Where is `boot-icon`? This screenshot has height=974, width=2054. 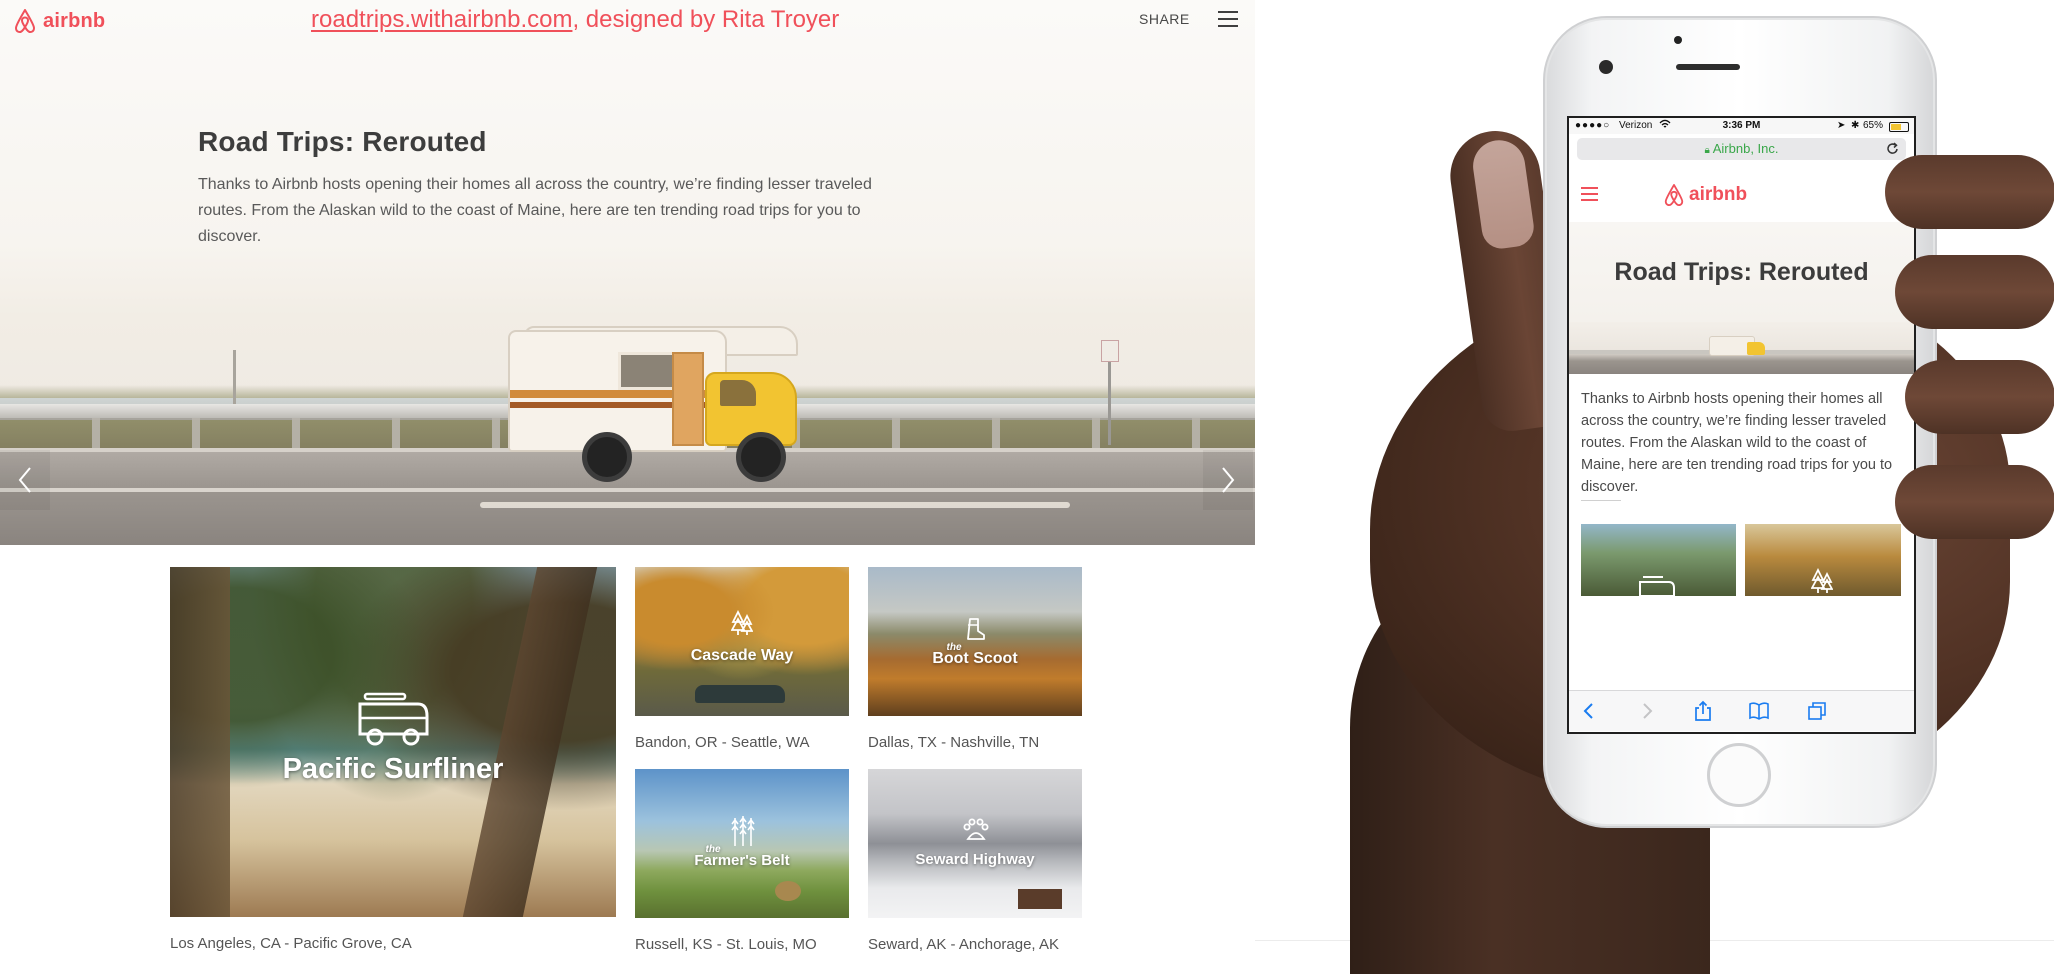 boot-icon is located at coordinates (976, 629).